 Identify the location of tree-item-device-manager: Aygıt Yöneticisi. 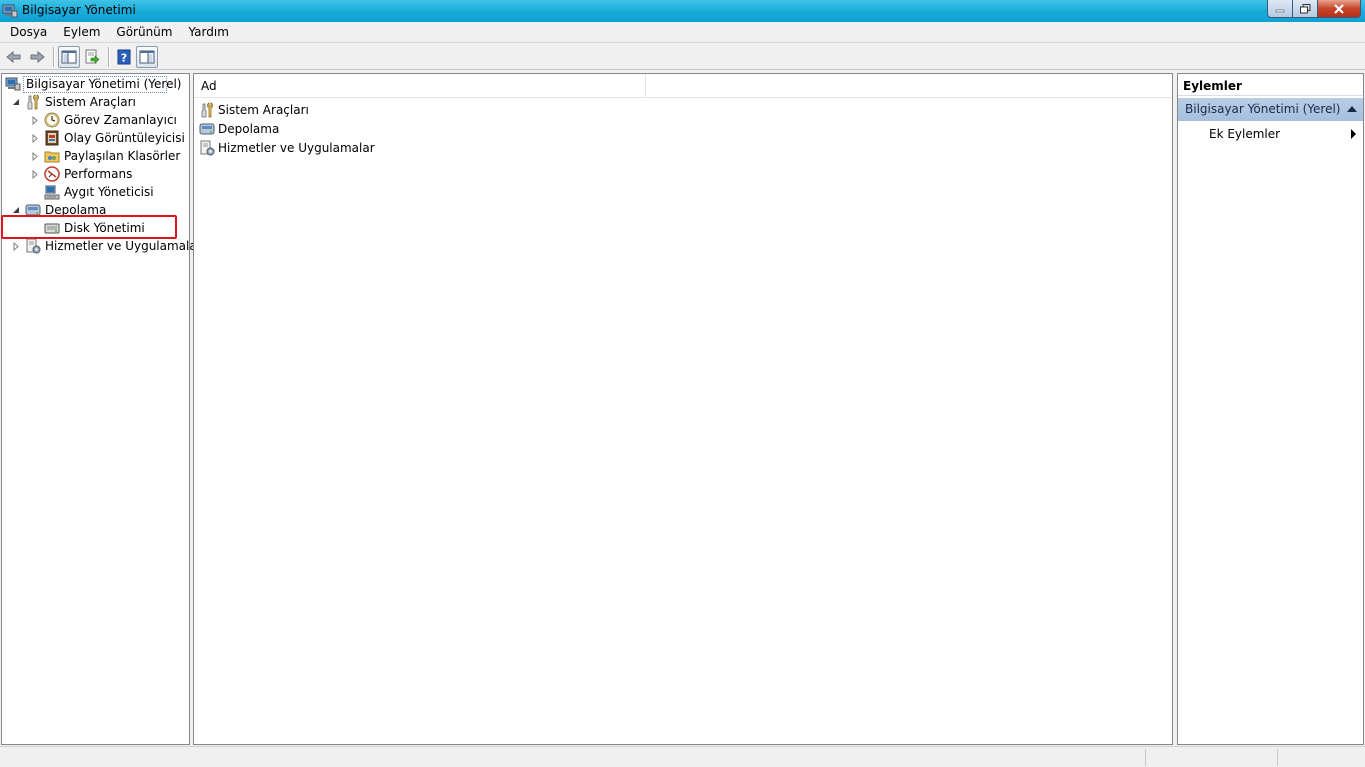
(95, 192).